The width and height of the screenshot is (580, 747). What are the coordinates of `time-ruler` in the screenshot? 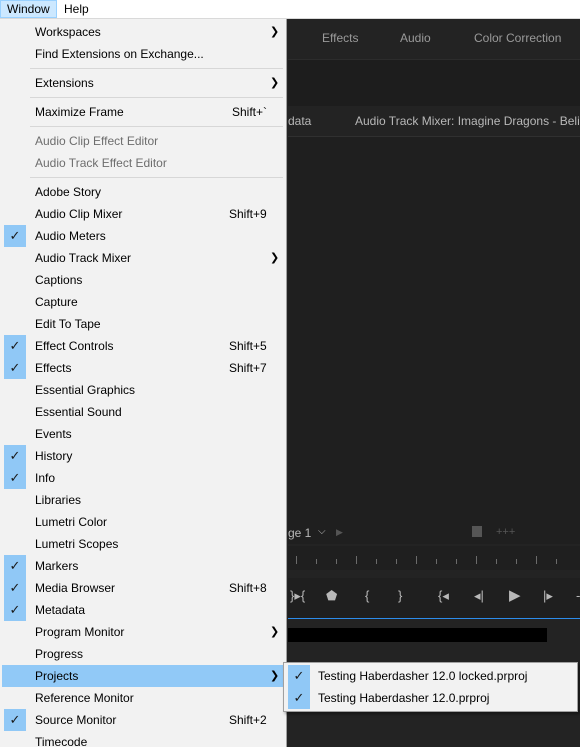 It's located at (434, 558).